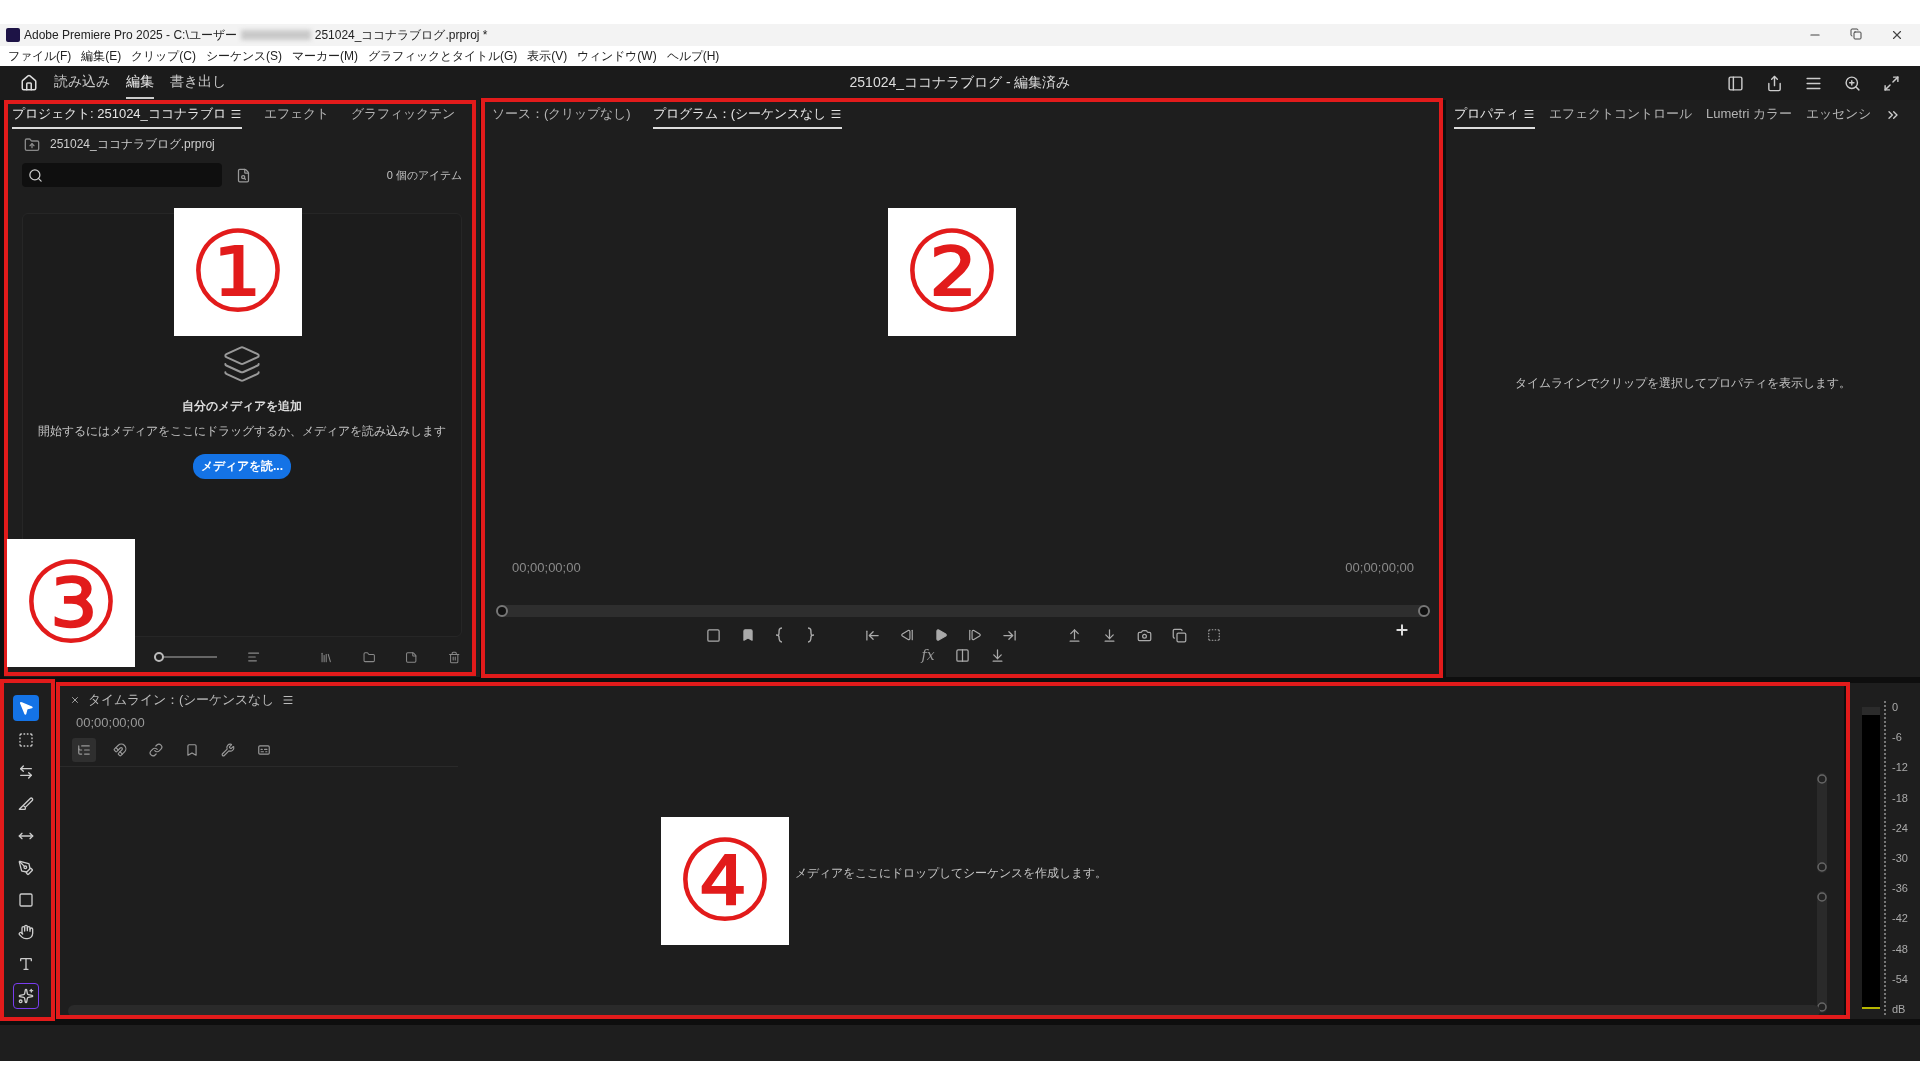  I want to click on menu-item: 表示(V), so click(547, 56).